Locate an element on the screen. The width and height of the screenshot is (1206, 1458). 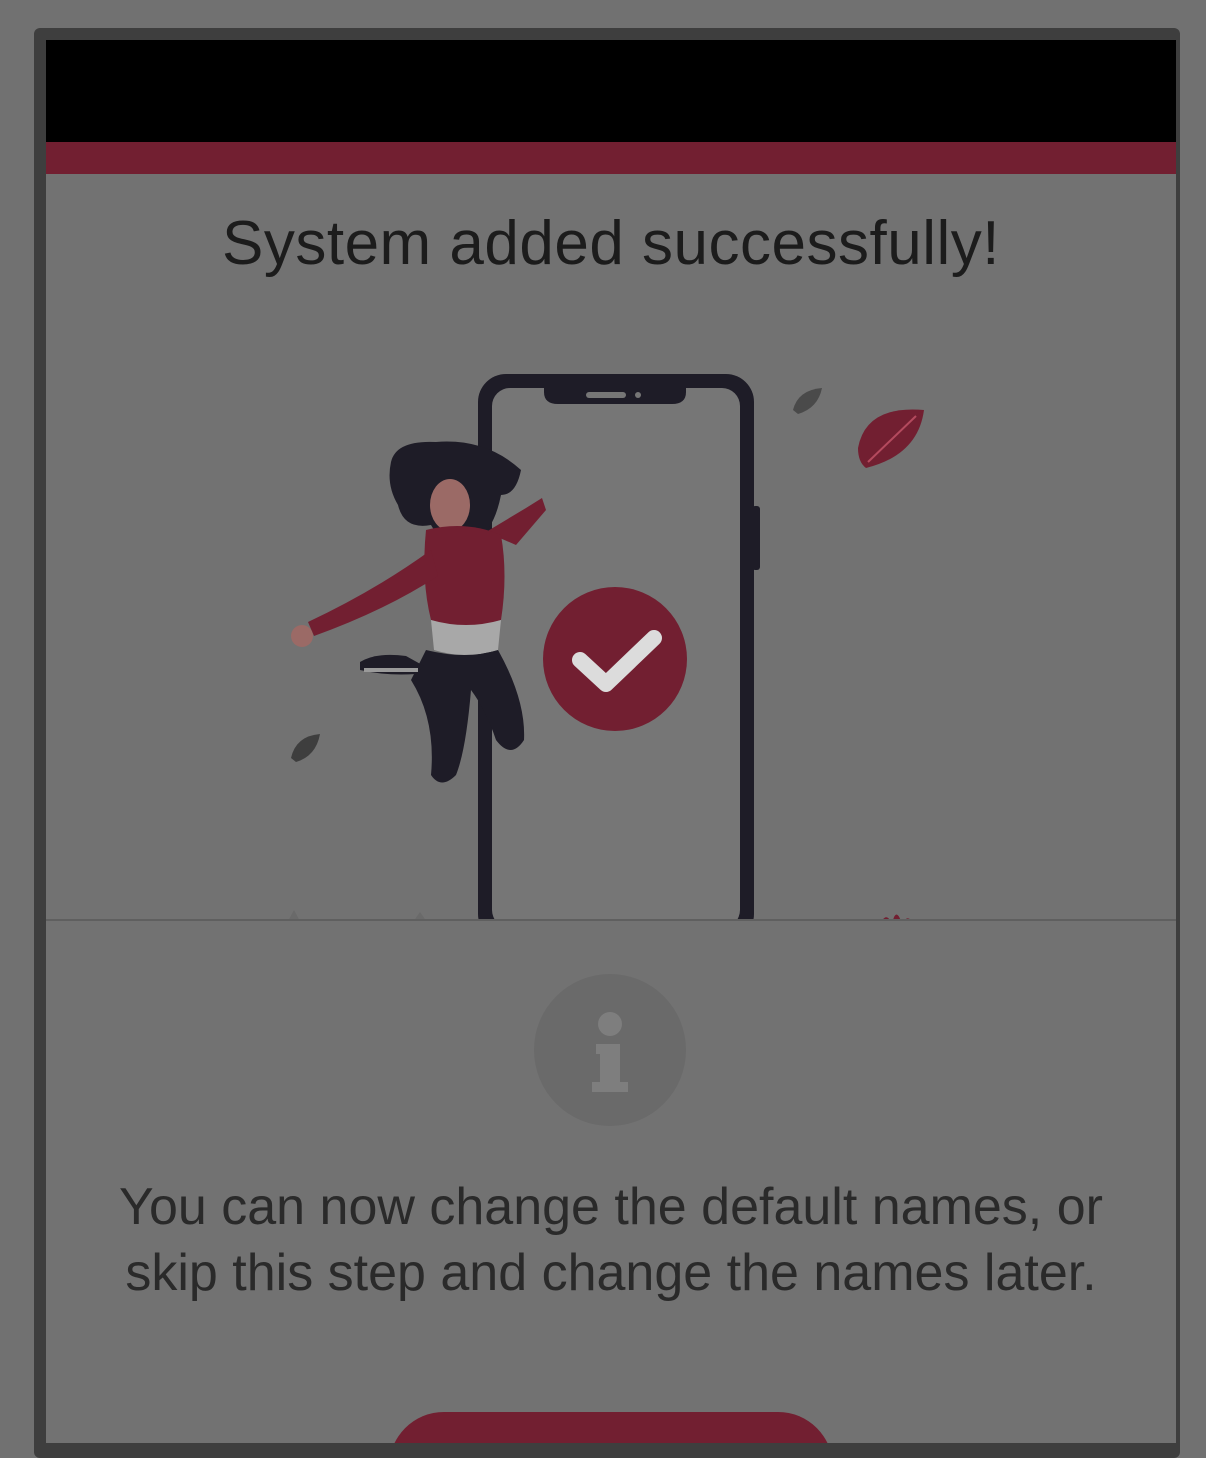
section-divider is located at coordinates (611, 920).